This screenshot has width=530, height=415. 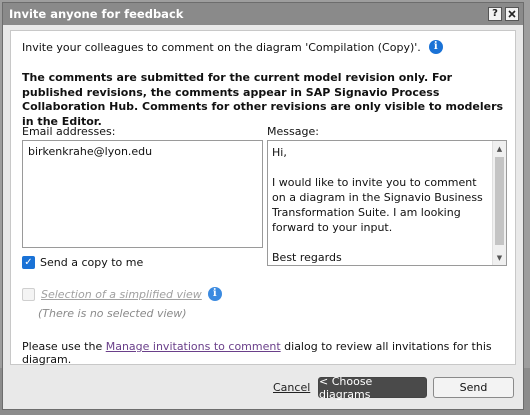 I want to click on message-label: Message:, so click(x=293, y=131).